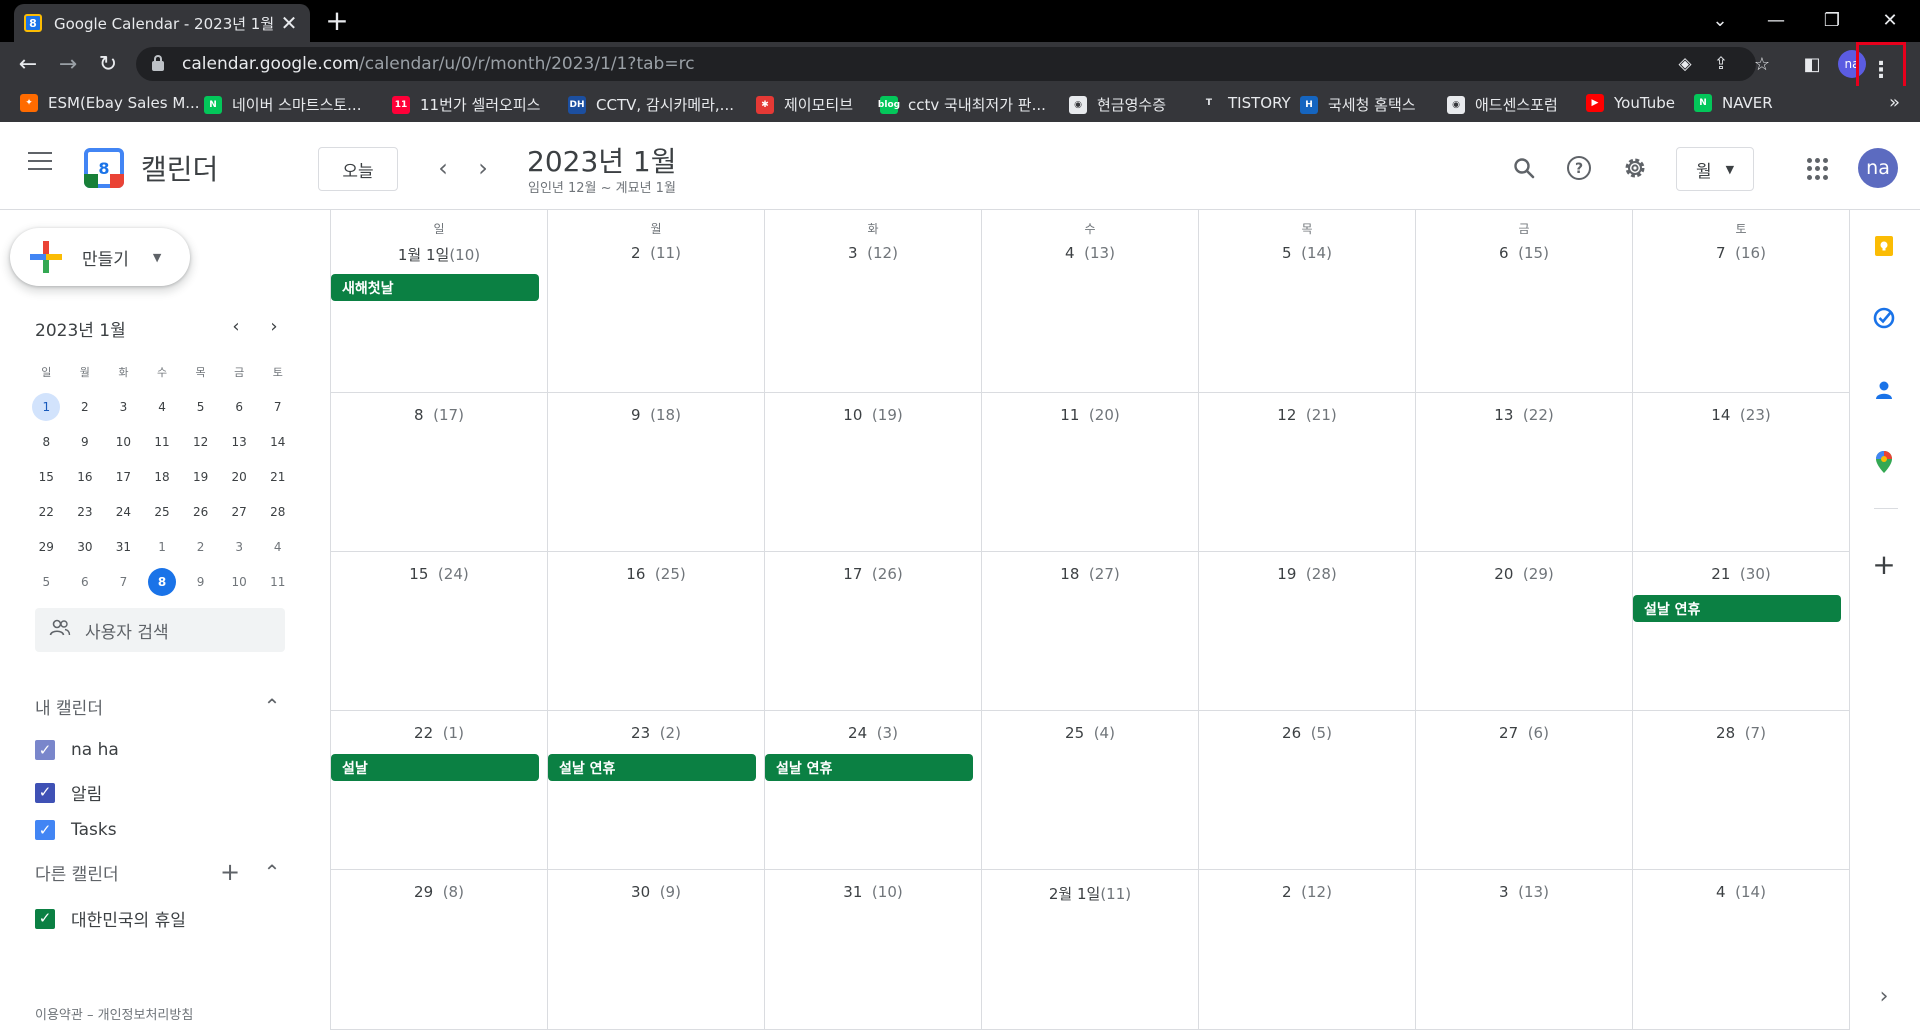 The image size is (1920, 1030). What do you see at coordinates (656, 950) in the screenshot?
I see `day-cell: 30 (9)` at bounding box center [656, 950].